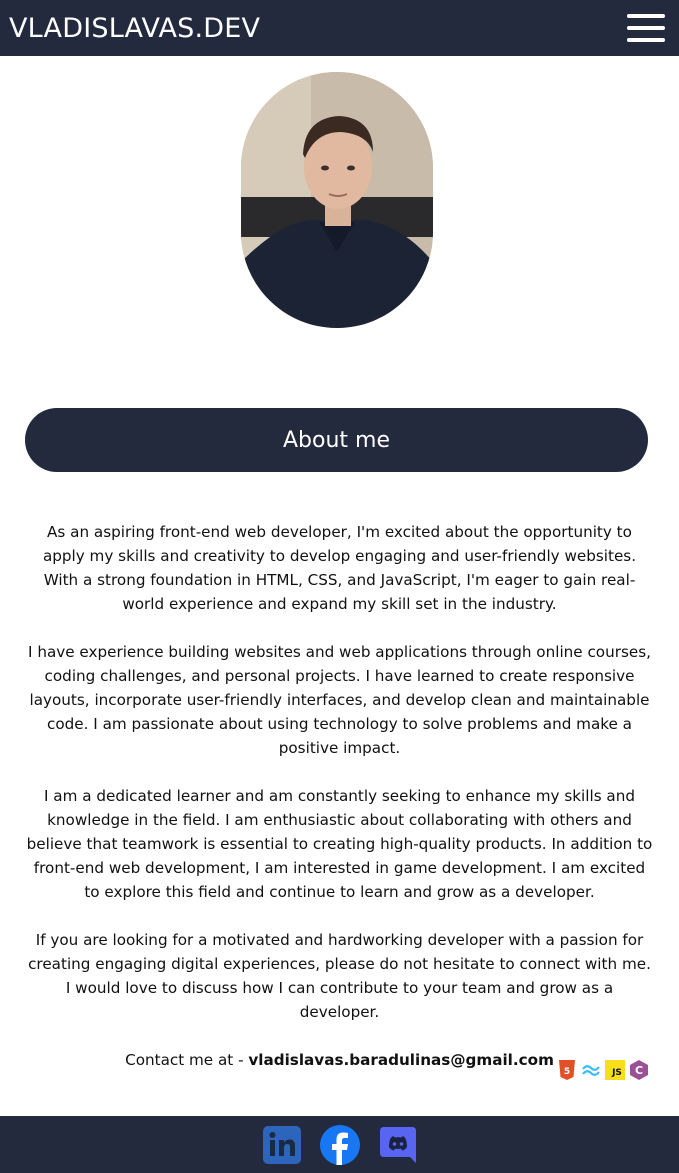 Image resolution: width=679 pixels, height=1173 pixels. I want to click on tailwind-icon, so click(591, 1070).